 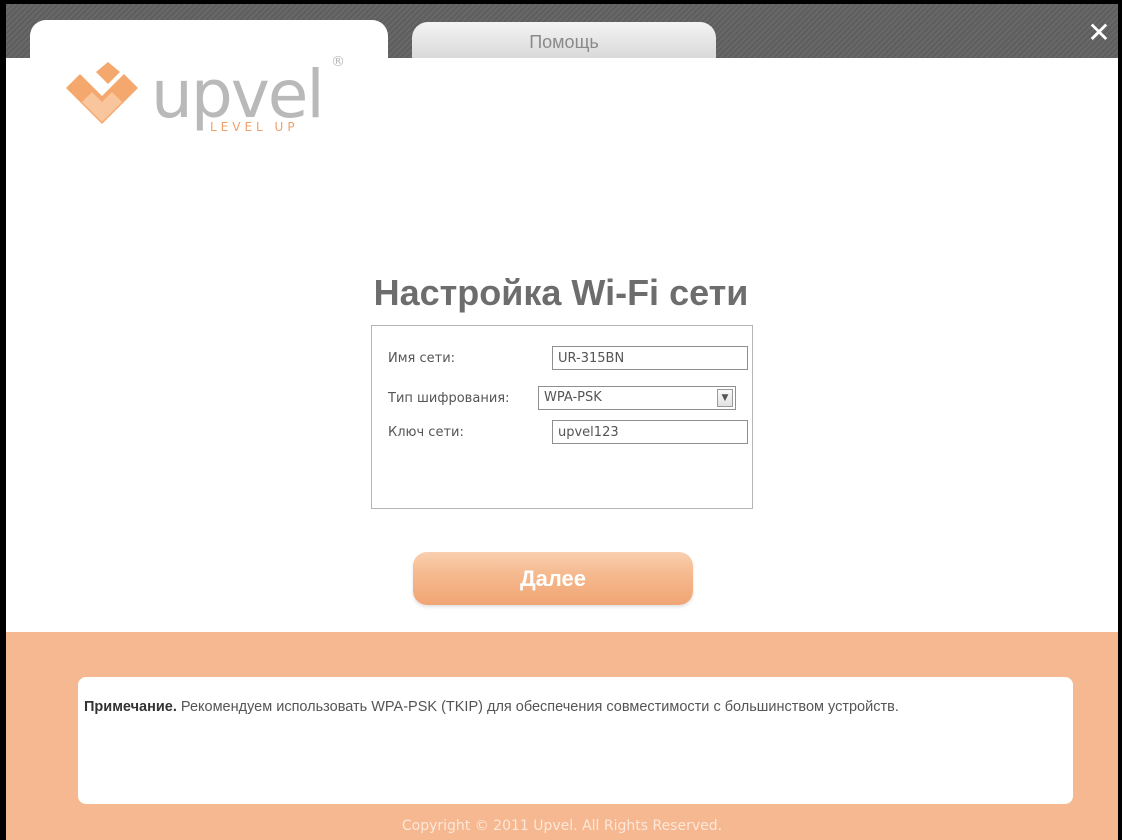 I want to click on window-border-top, so click(x=561, y=2).